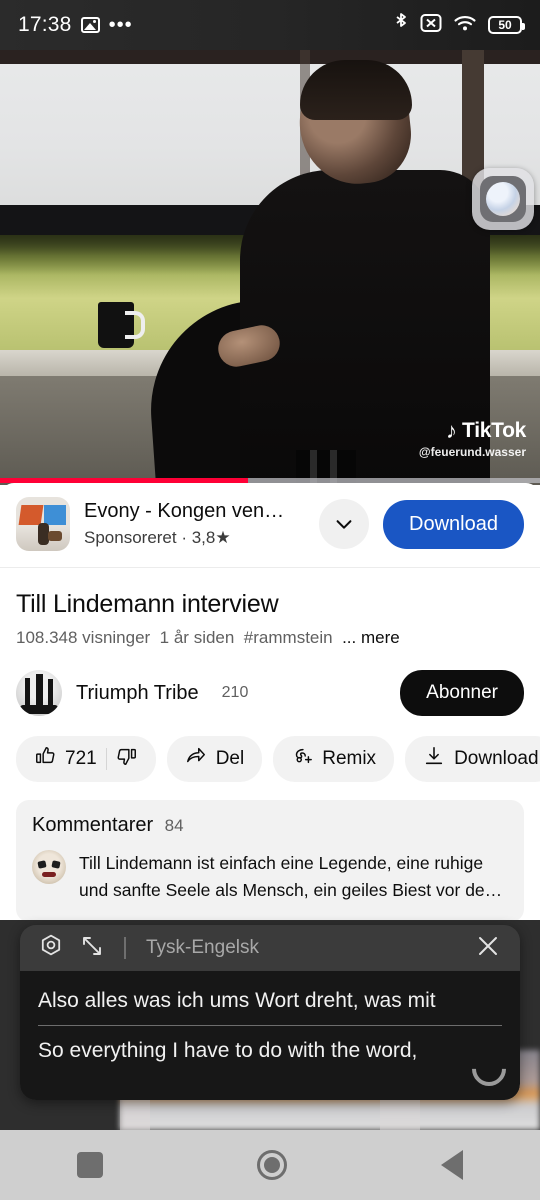 The width and height of the screenshot is (540, 1200). Describe the element at coordinates (75, 25) in the screenshot. I see `status-bar-left: 17:38 •••` at that location.